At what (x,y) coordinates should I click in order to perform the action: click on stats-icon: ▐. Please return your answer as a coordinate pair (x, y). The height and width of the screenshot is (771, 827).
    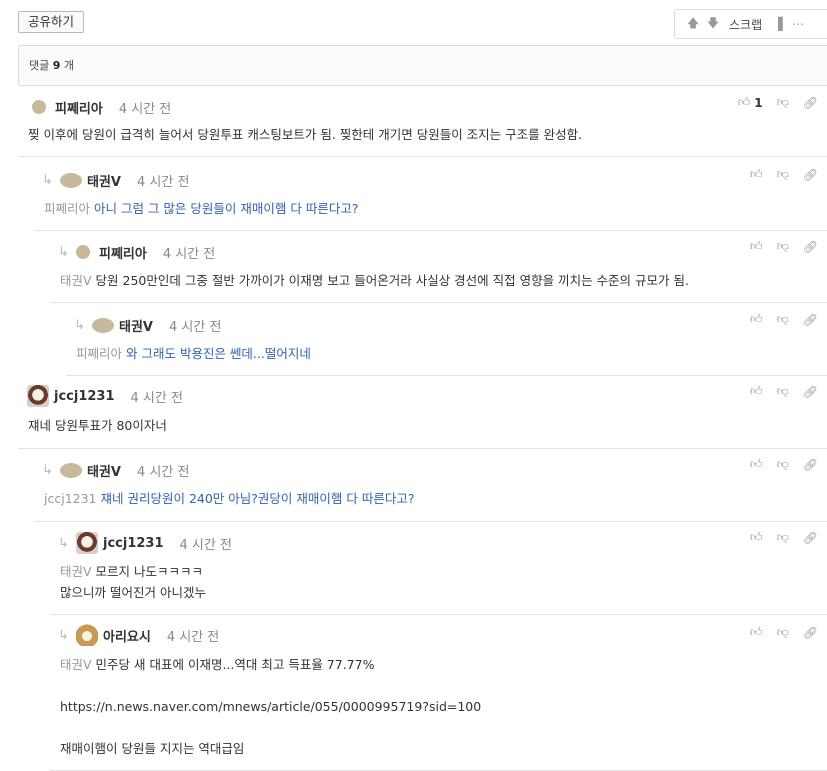
    Looking at the image, I should click on (778, 24).